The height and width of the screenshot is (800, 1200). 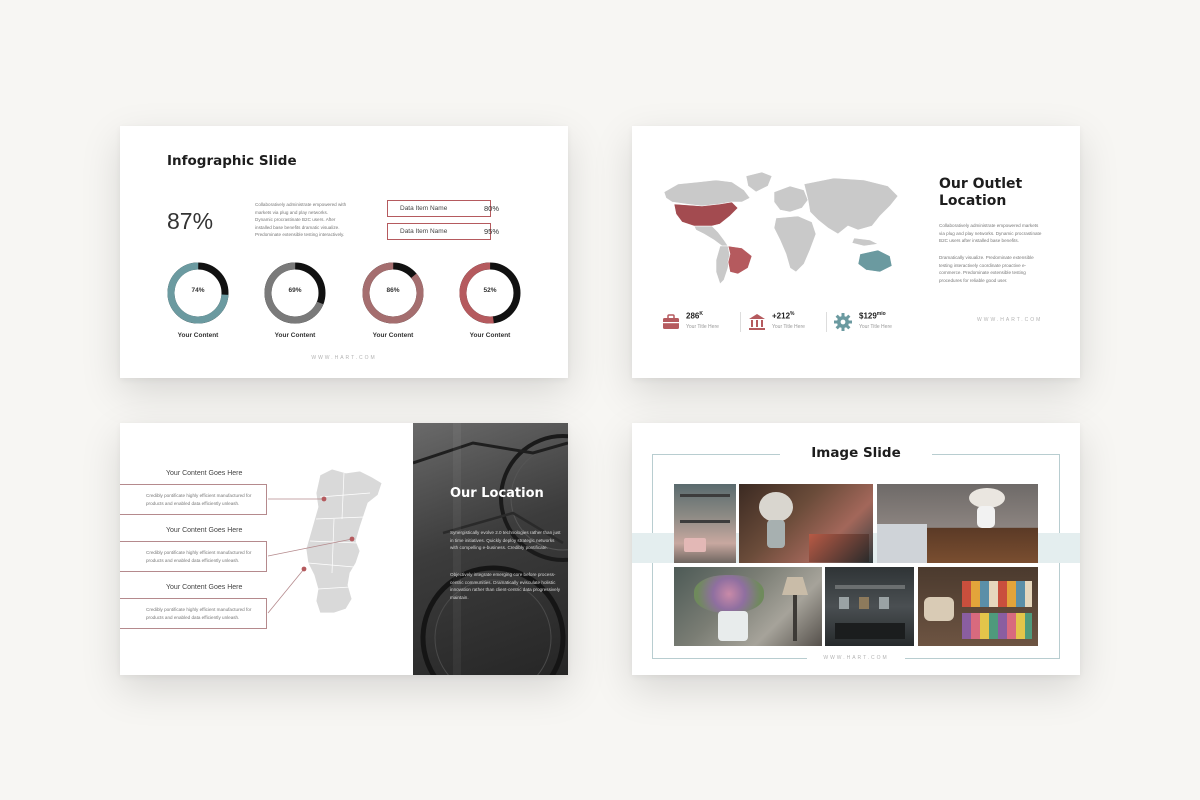 What do you see at coordinates (869, 606) in the screenshot?
I see `gallery-image-kitchen` at bounding box center [869, 606].